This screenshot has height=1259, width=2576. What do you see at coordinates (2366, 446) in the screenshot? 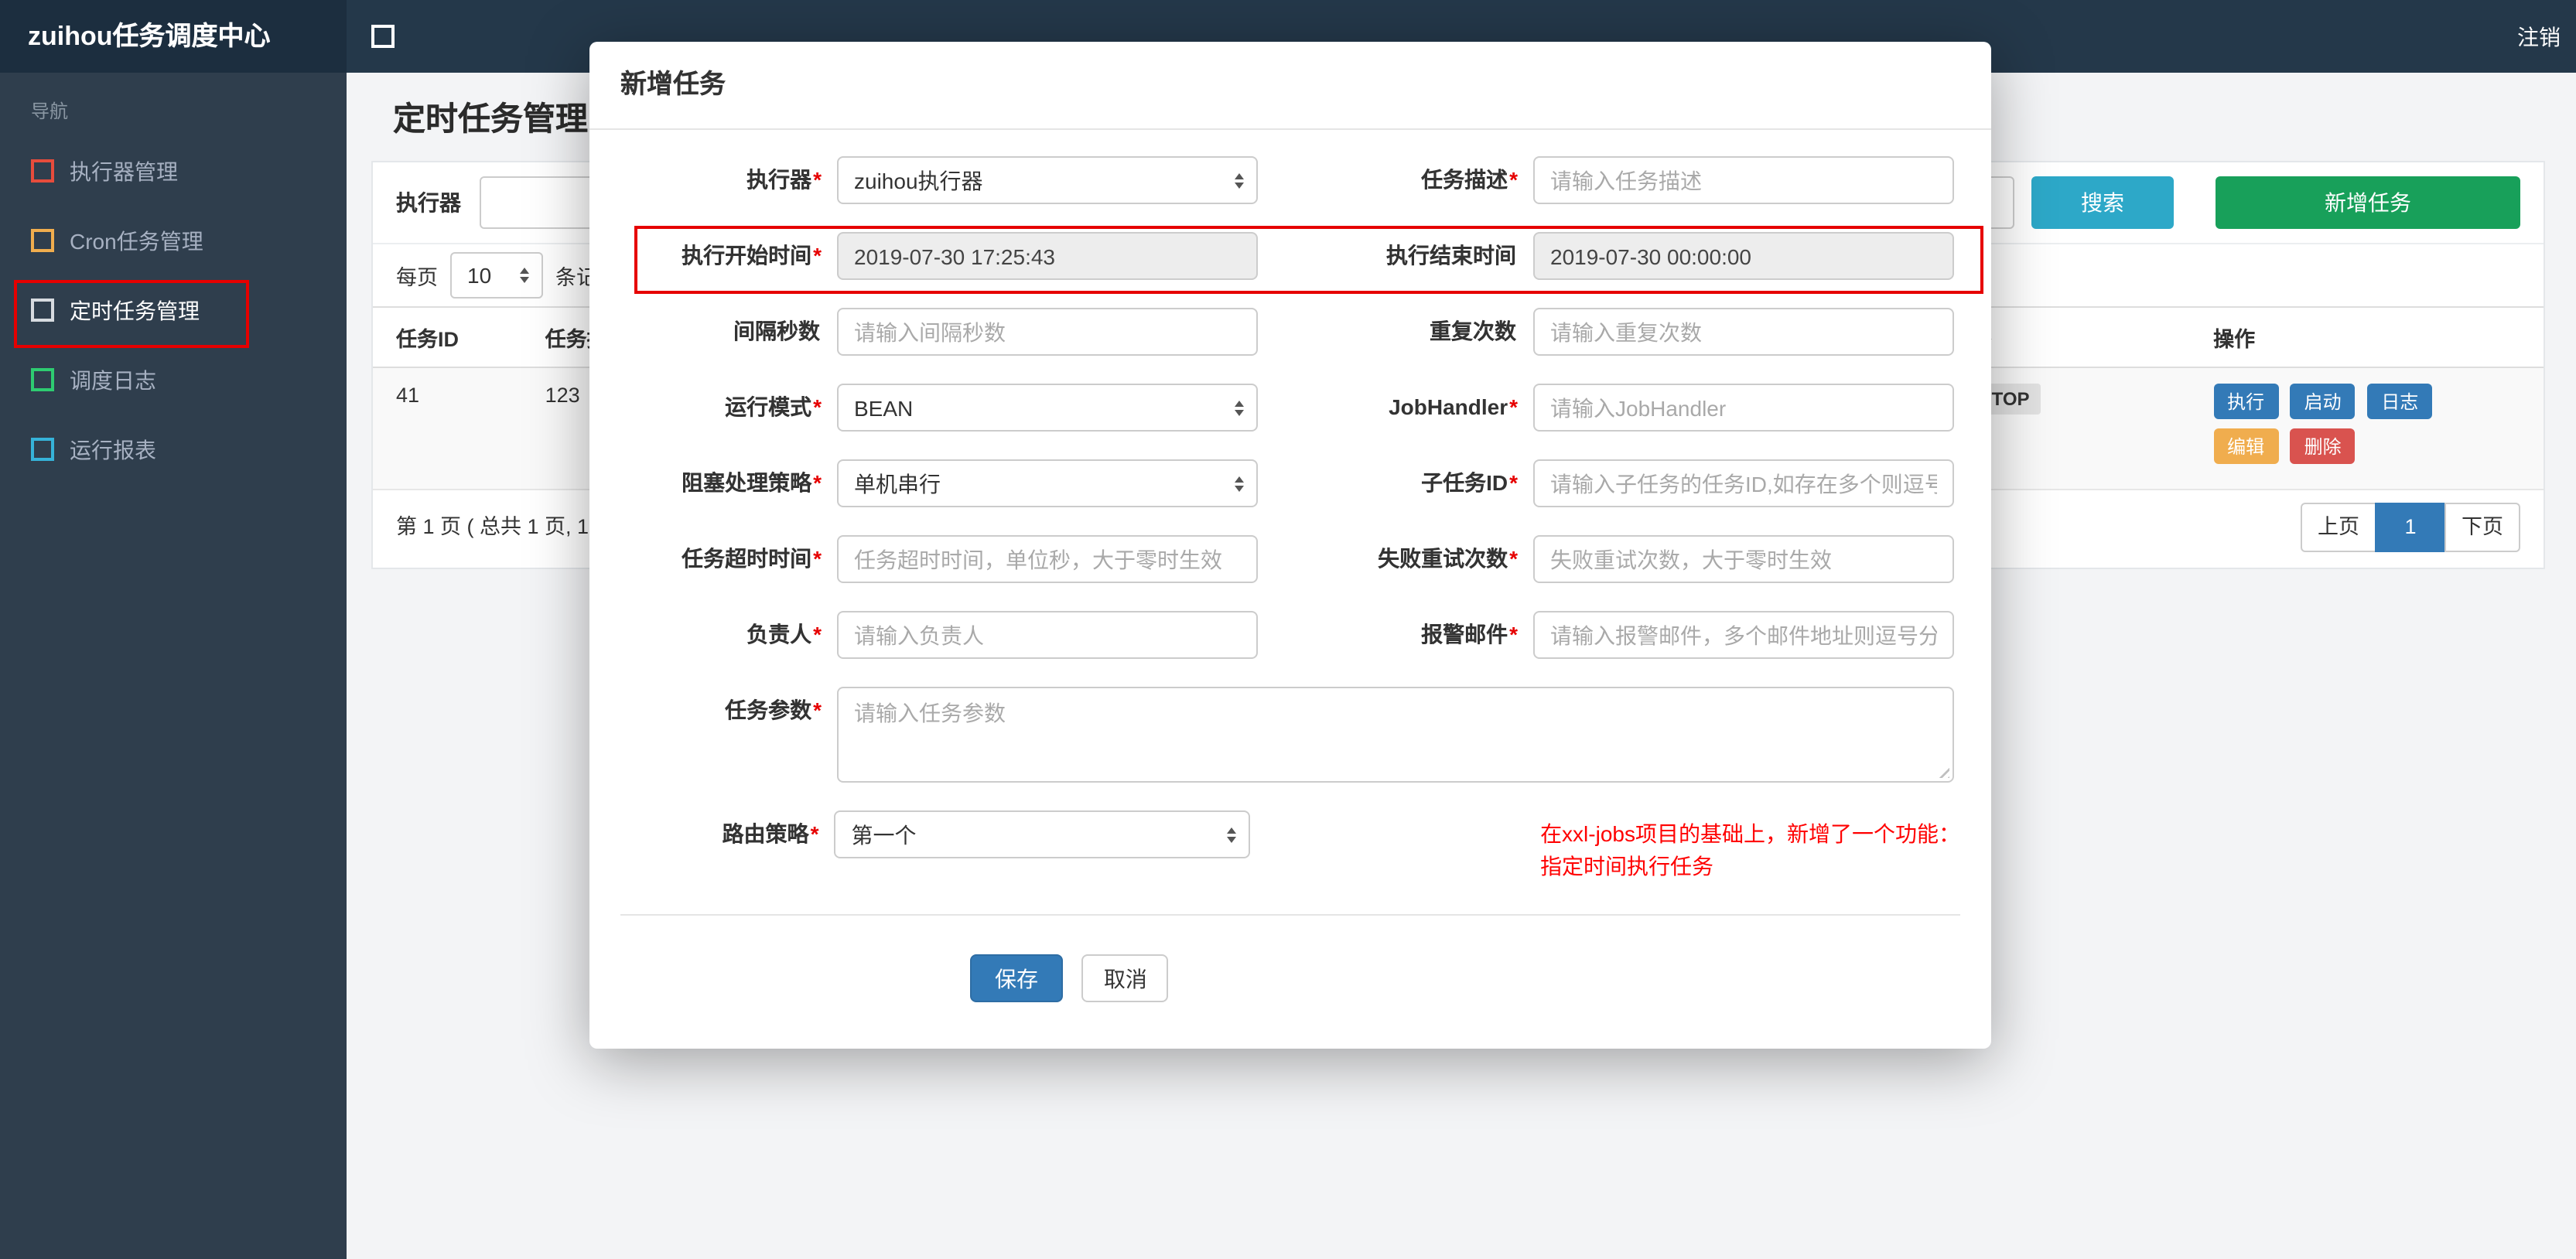
I see `action-line-2: 编辑 删除` at bounding box center [2366, 446].